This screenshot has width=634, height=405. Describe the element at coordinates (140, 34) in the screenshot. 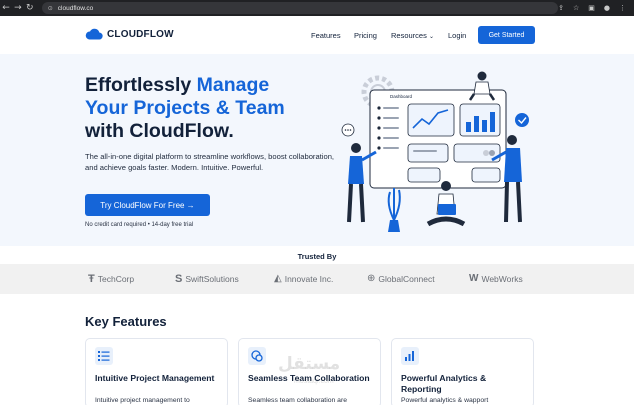

I see `logo-text: CLOUDFLOW` at that location.